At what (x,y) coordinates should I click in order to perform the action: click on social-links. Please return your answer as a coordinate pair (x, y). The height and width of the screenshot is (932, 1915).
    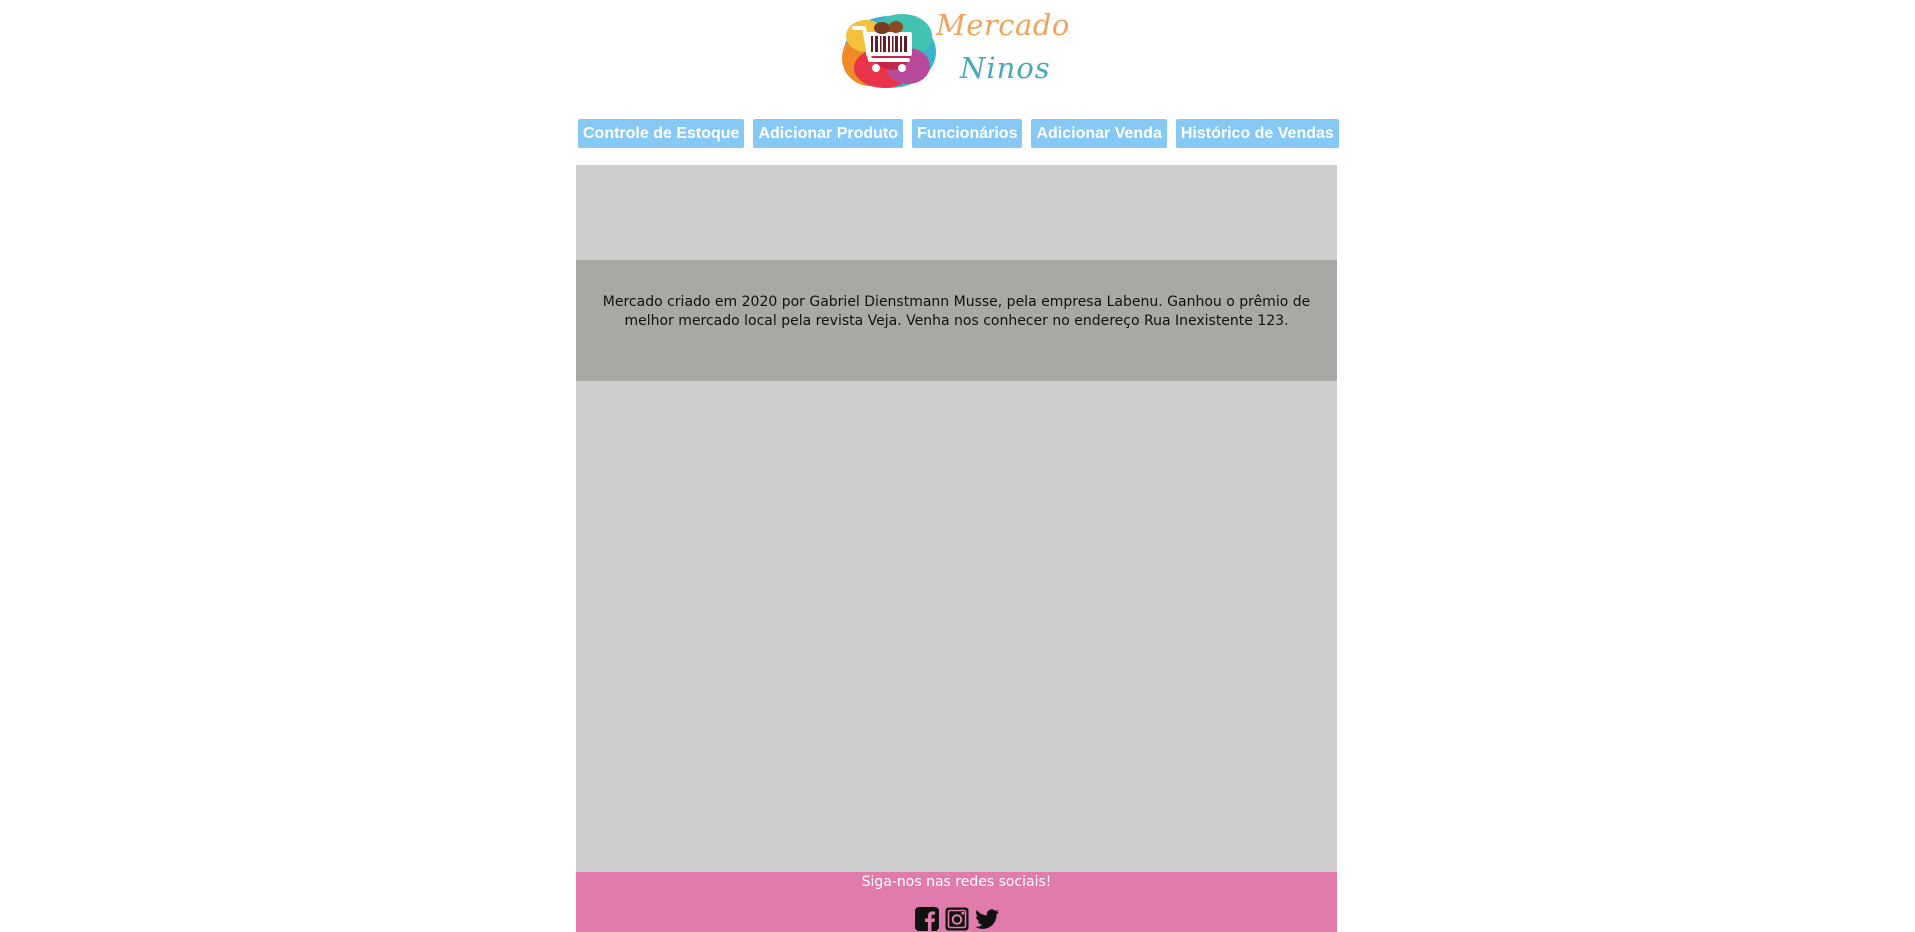
    Looking at the image, I should click on (957, 919).